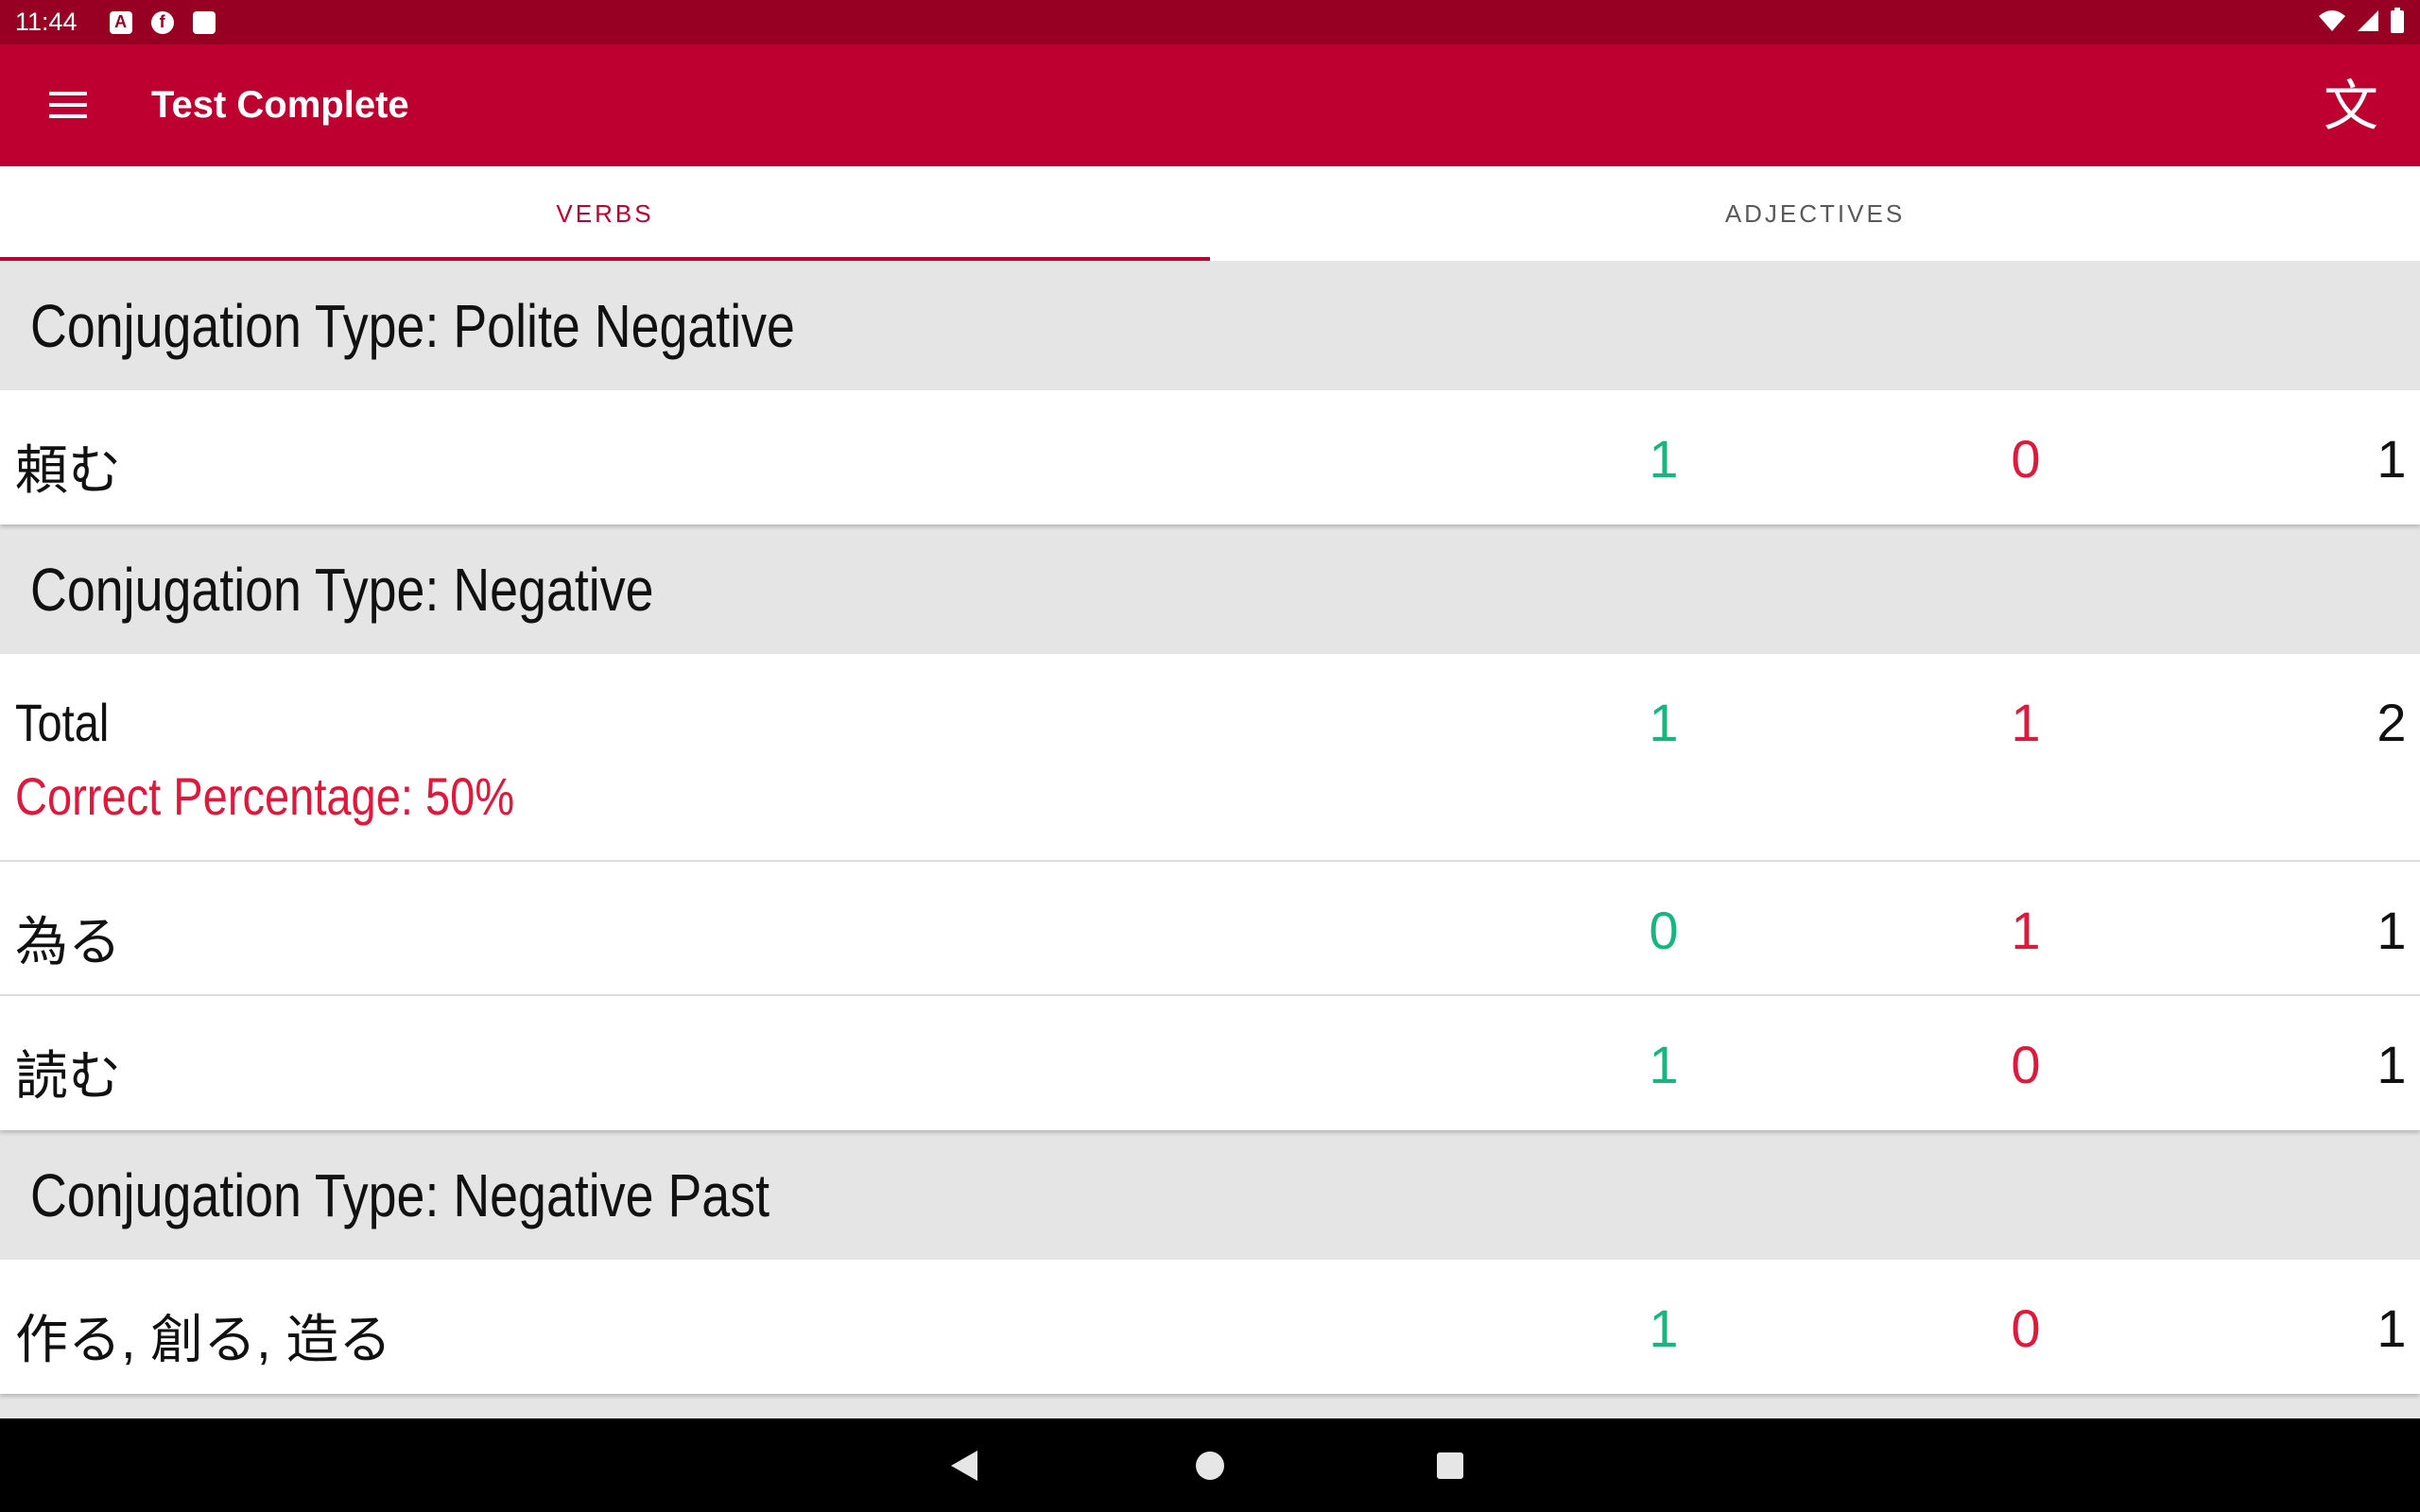  What do you see at coordinates (46, 22) in the screenshot?
I see `status-time: 11:44` at bounding box center [46, 22].